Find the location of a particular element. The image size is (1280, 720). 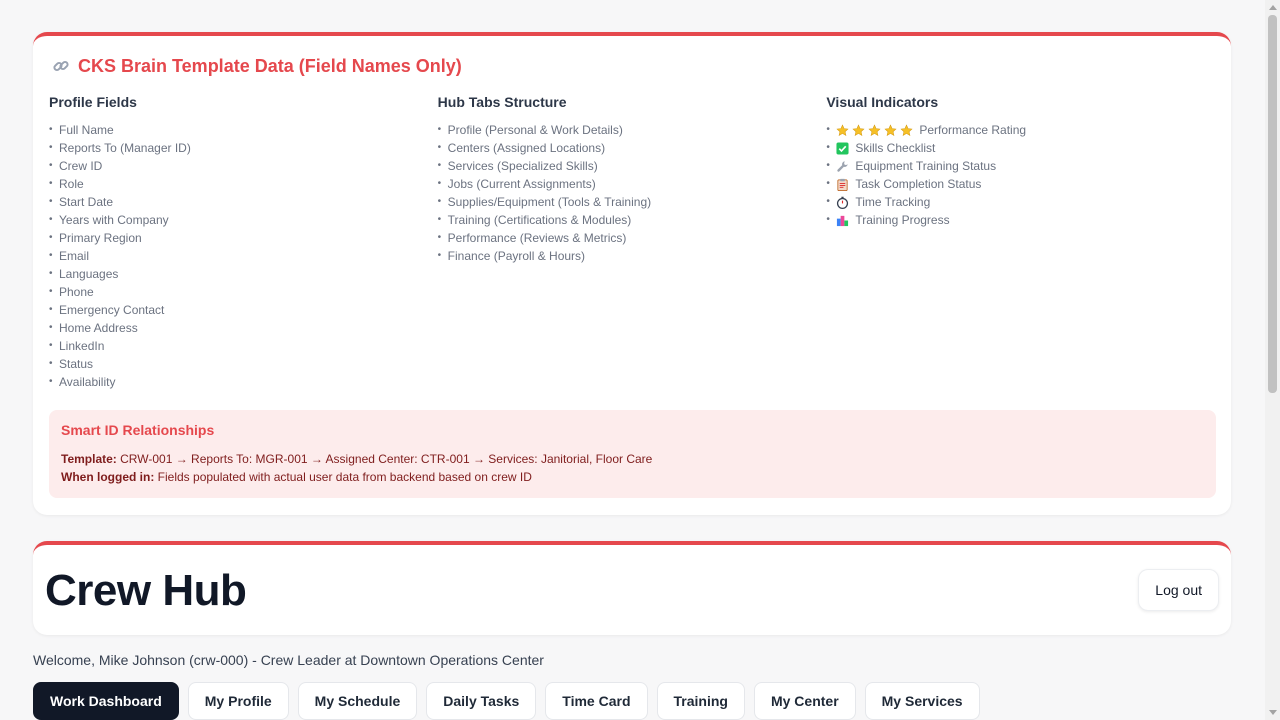

tab-my-services: My Services is located at coordinates (922, 701).